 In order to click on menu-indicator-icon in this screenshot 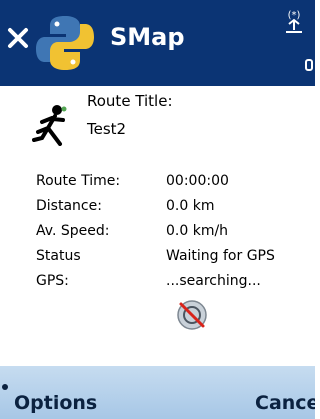, I will do `click(5, 387)`.